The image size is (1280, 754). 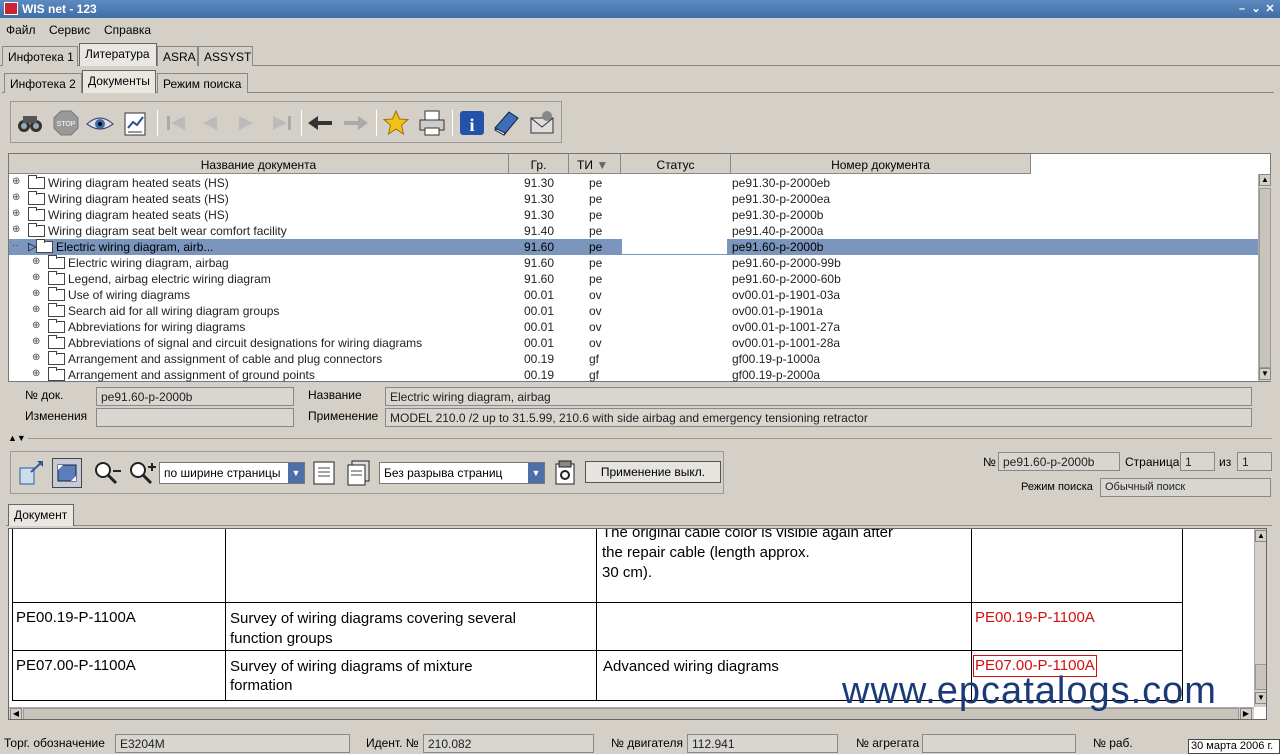 What do you see at coordinates (706, 552) in the screenshot?
I see `doc-note-line-2: the repair cable (length approx.` at bounding box center [706, 552].